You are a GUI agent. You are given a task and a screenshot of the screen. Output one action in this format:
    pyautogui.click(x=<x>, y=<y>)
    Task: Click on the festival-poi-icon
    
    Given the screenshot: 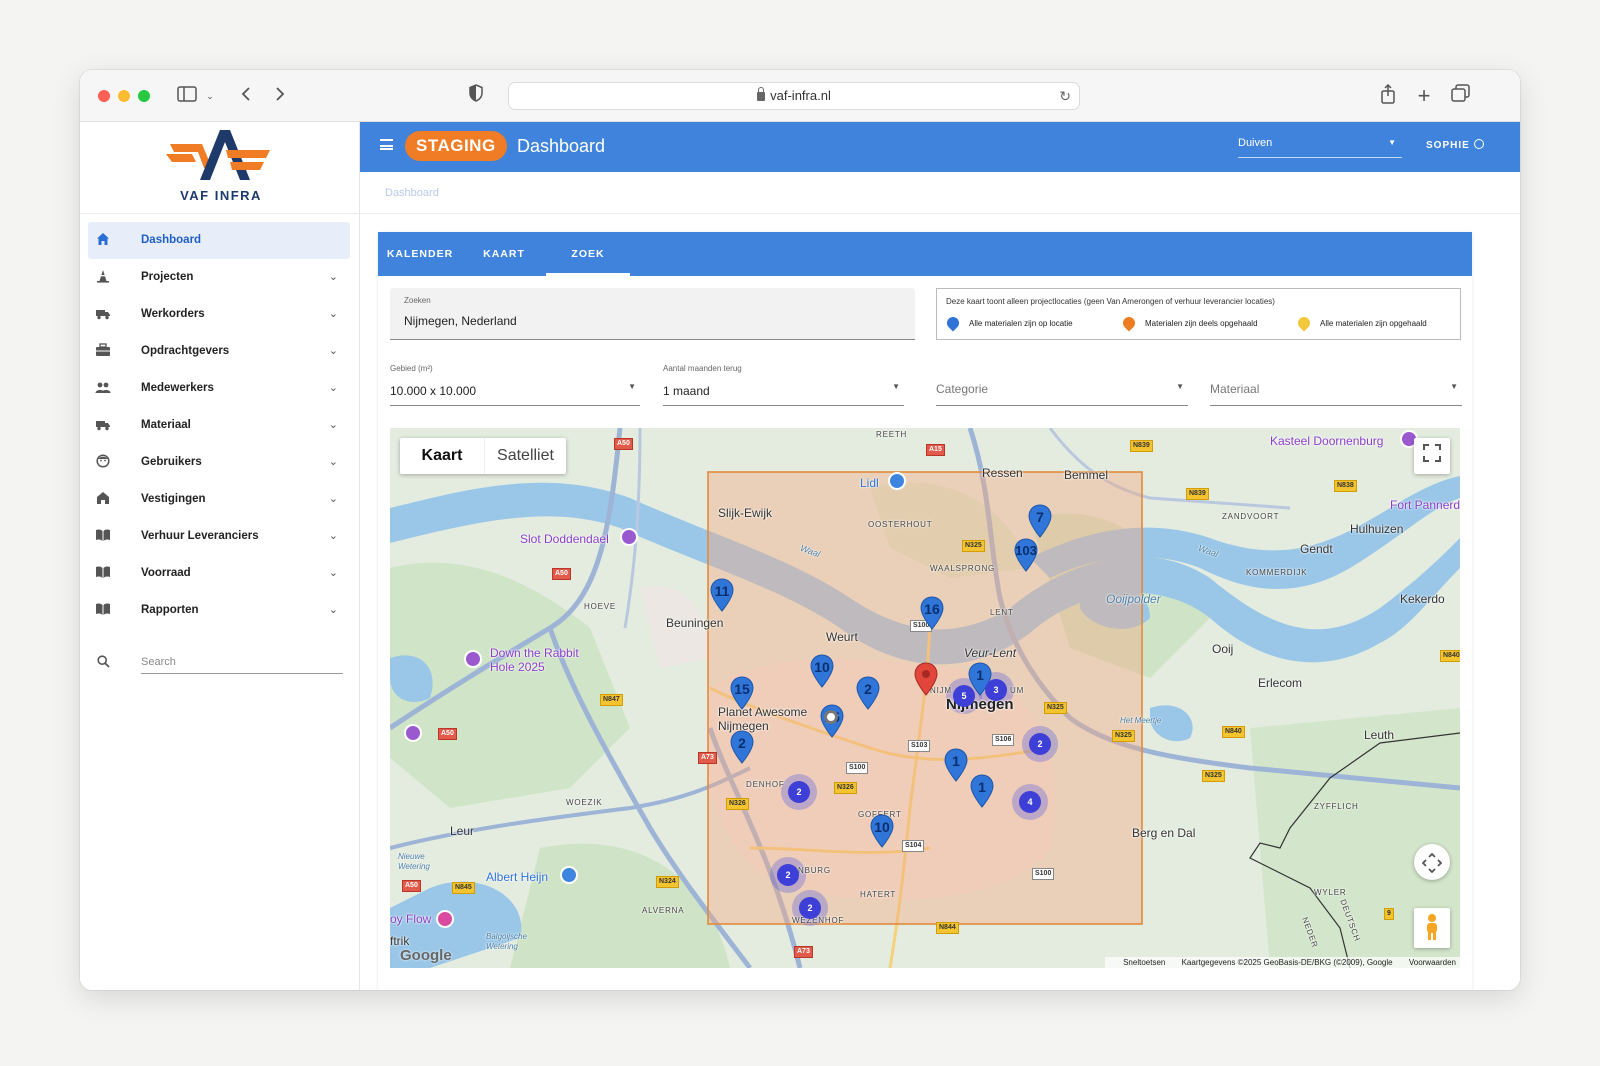 What is the action you would take?
    pyautogui.click(x=473, y=659)
    